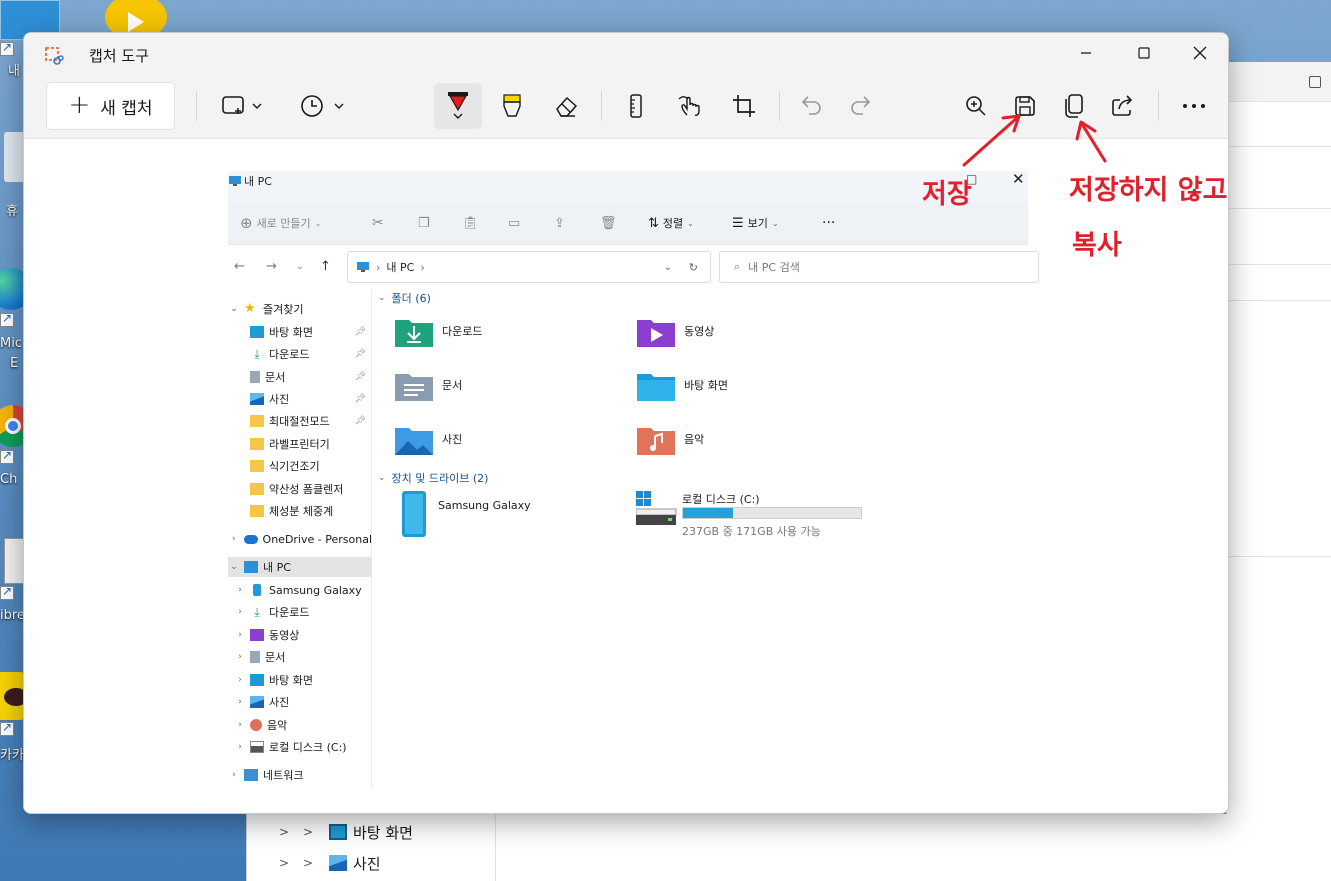 The height and width of the screenshot is (881, 1331). I want to click on snip-mode-dropdown, so click(243, 106).